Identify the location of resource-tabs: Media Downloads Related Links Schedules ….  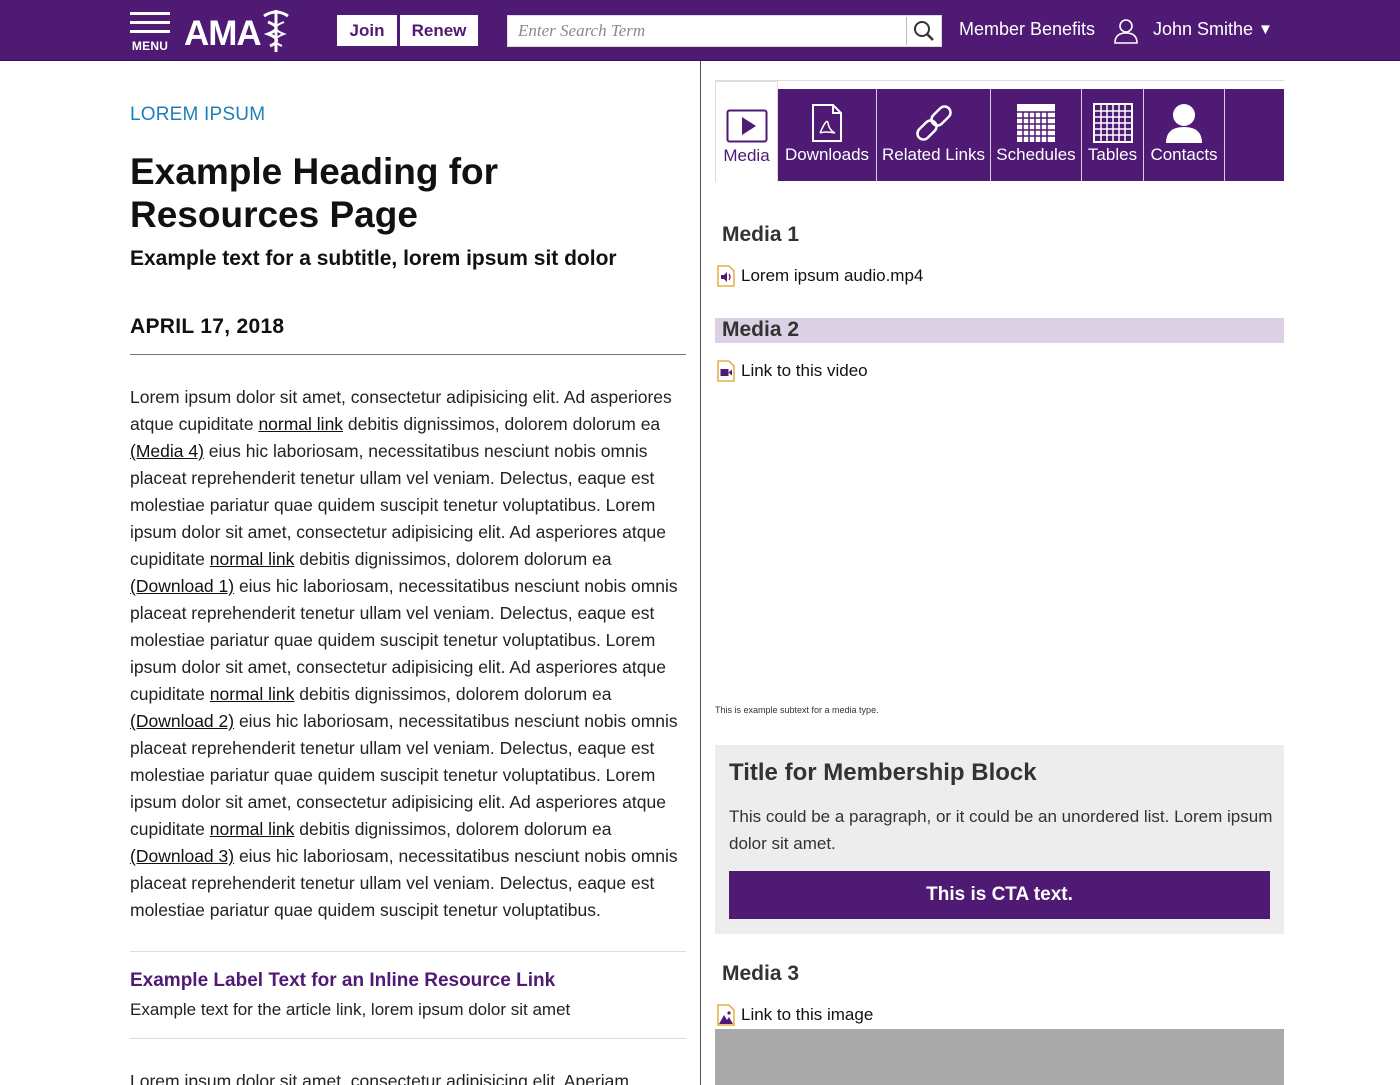
(999, 131).